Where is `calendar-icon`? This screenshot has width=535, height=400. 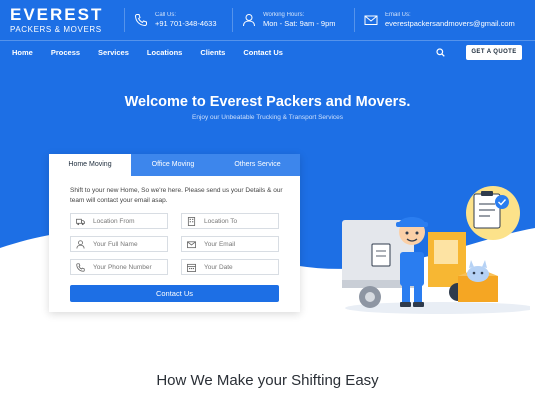
calendar-icon is located at coordinates (191, 267).